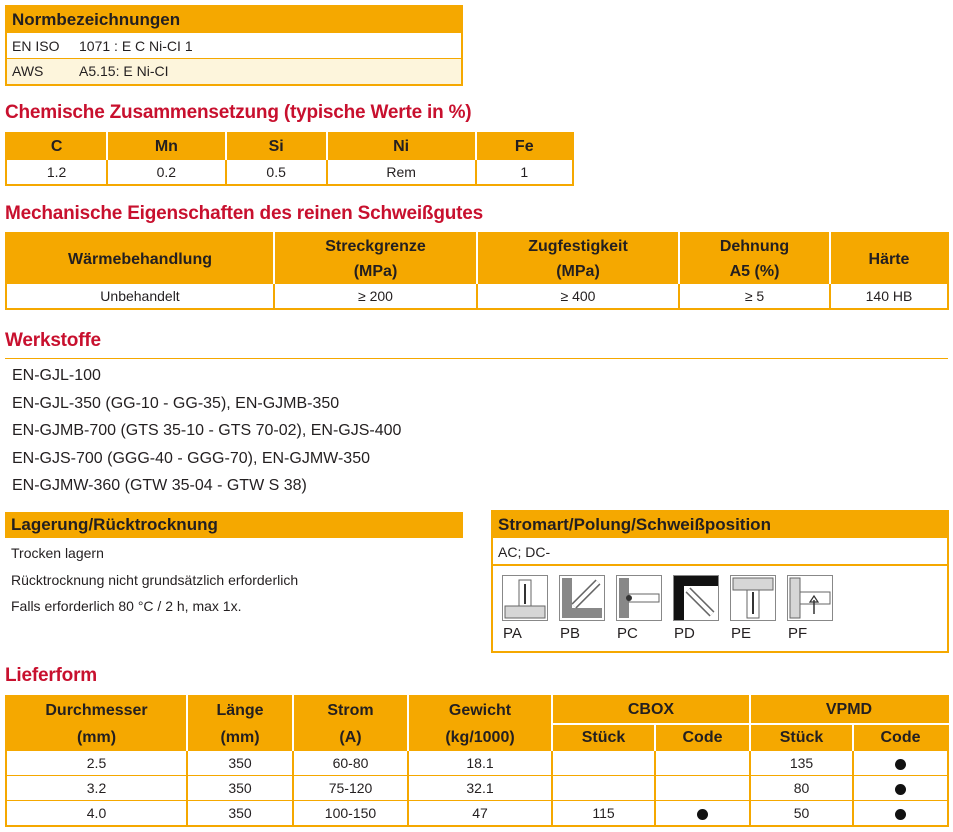  I want to click on liefer-cell: 135, so click(802, 763).